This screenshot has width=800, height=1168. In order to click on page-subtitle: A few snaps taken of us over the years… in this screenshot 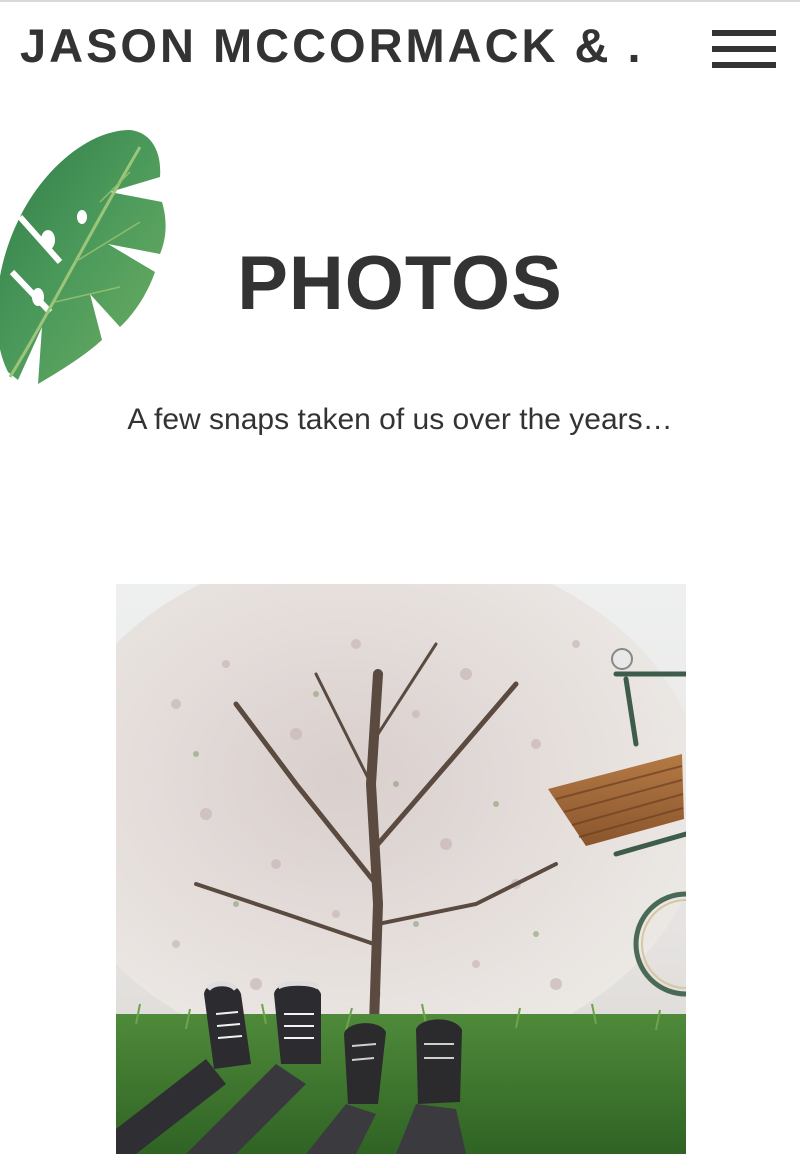, I will do `click(400, 419)`.